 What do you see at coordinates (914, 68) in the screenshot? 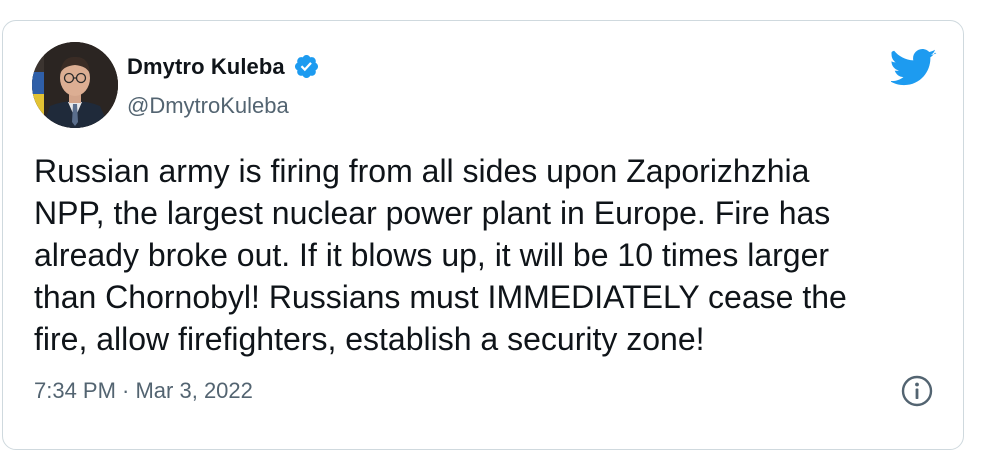
I see `twitter-bird-icon` at bounding box center [914, 68].